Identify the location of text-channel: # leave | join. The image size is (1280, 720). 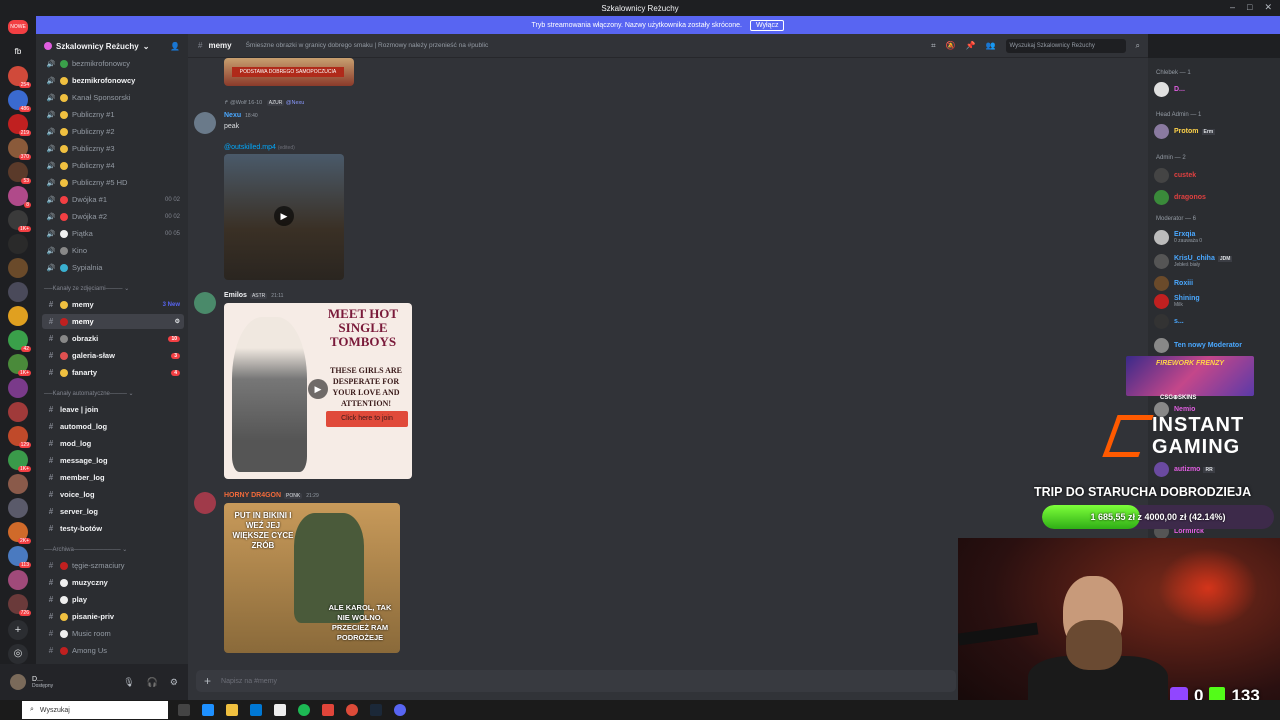
(113, 409).